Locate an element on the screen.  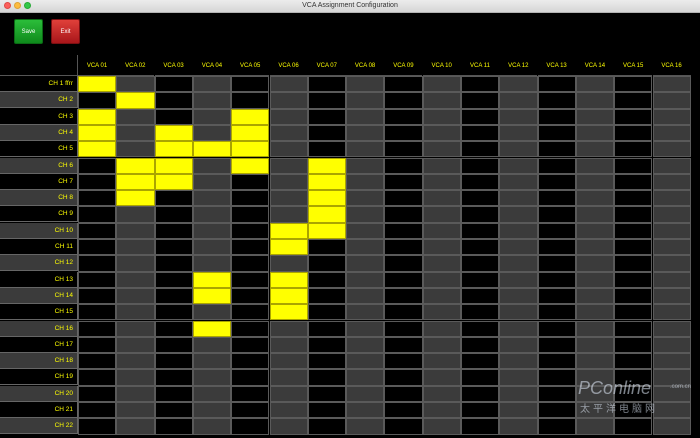
save-button: Save is located at coordinates (28, 31).